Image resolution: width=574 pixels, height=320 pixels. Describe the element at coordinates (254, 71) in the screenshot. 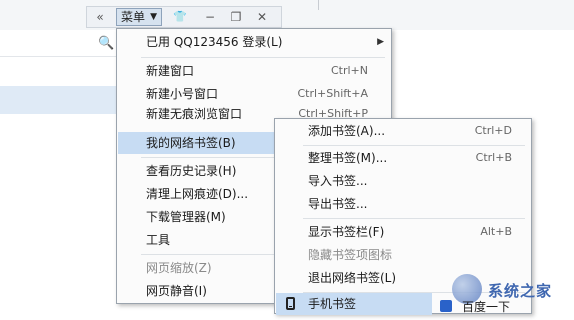

I see `menu-item-new-window: 新建窗口 Ctrl+N` at that location.